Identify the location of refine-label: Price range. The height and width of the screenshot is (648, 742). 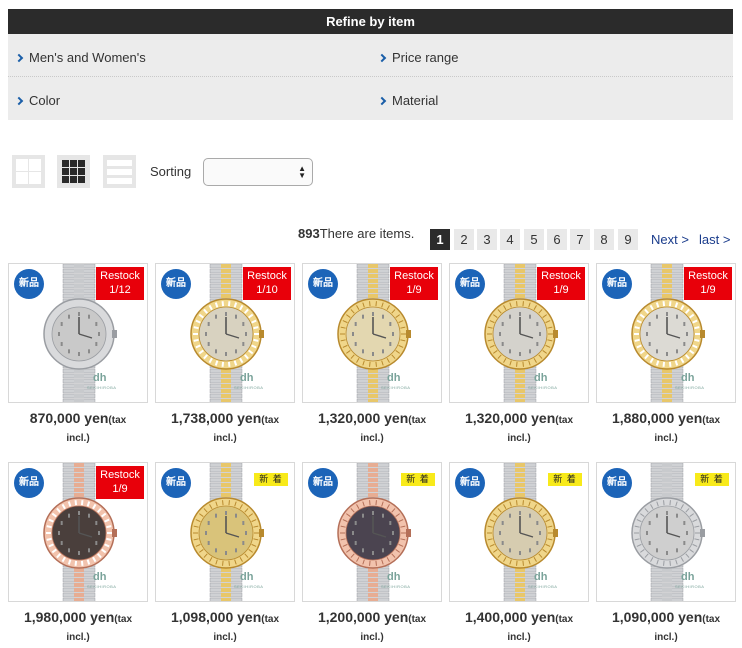
(425, 57).